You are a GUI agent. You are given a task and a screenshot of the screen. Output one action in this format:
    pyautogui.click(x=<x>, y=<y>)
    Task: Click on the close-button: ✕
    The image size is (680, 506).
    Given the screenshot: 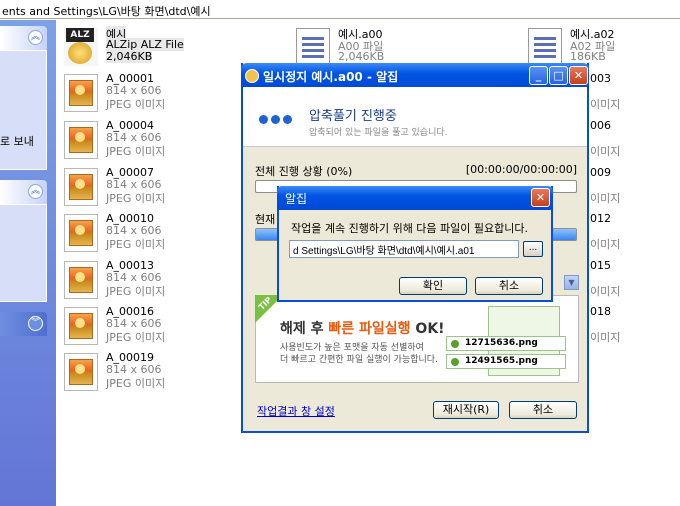 What is the action you would take?
    pyautogui.click(x=578, y=75)
    